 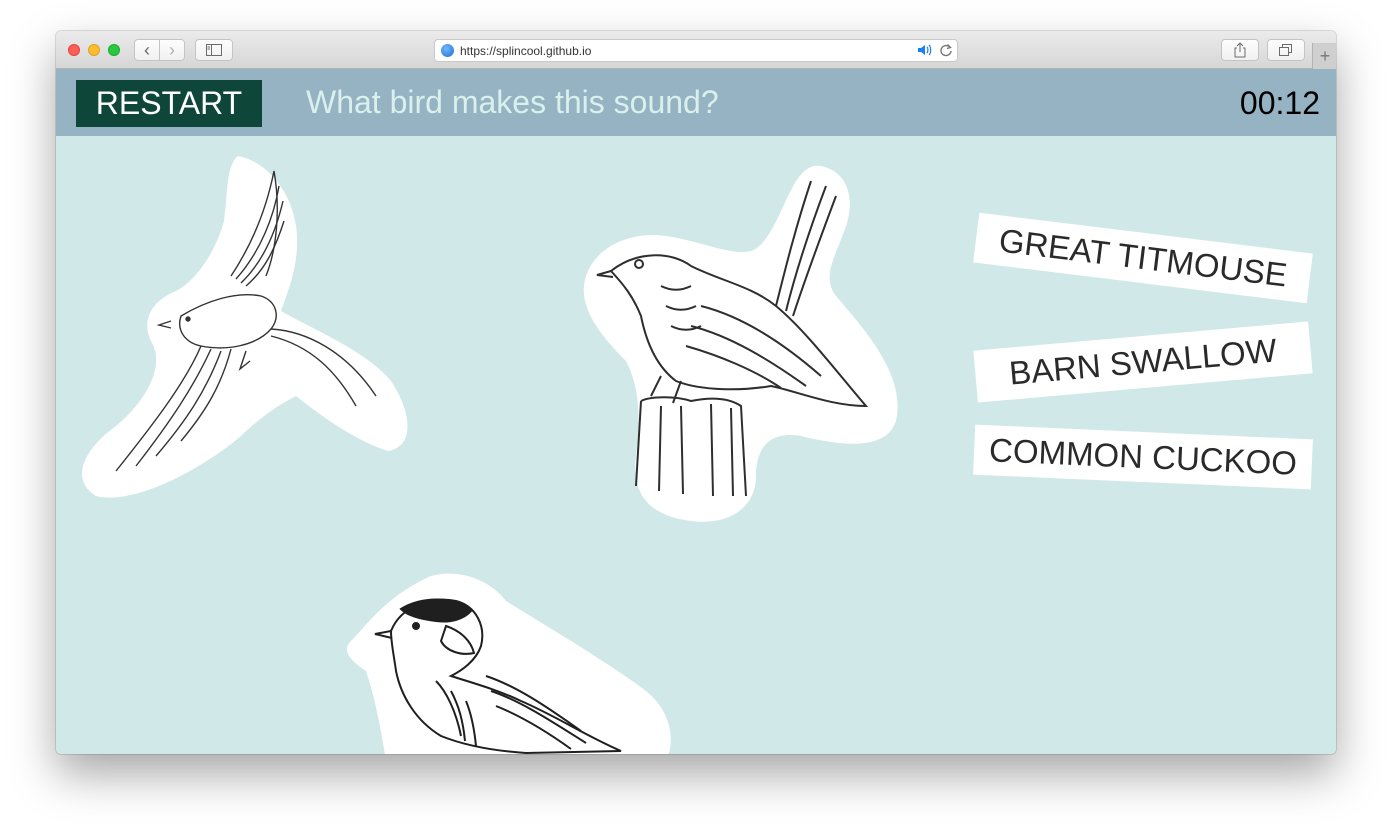 I want to click on share-icon, so click(x=1240, y=50).